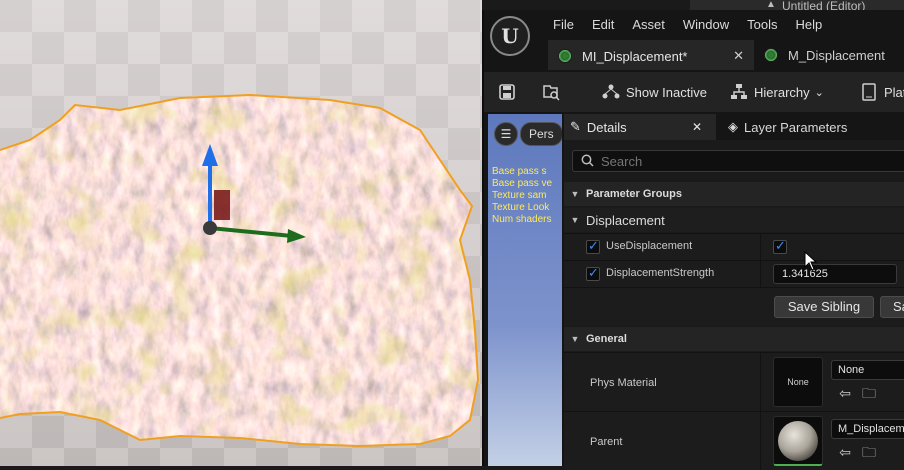 Image resolution: width=904 pixels, height=470 pixels. I want to click on param-label: DisplacementStrength, so click(660, 273).